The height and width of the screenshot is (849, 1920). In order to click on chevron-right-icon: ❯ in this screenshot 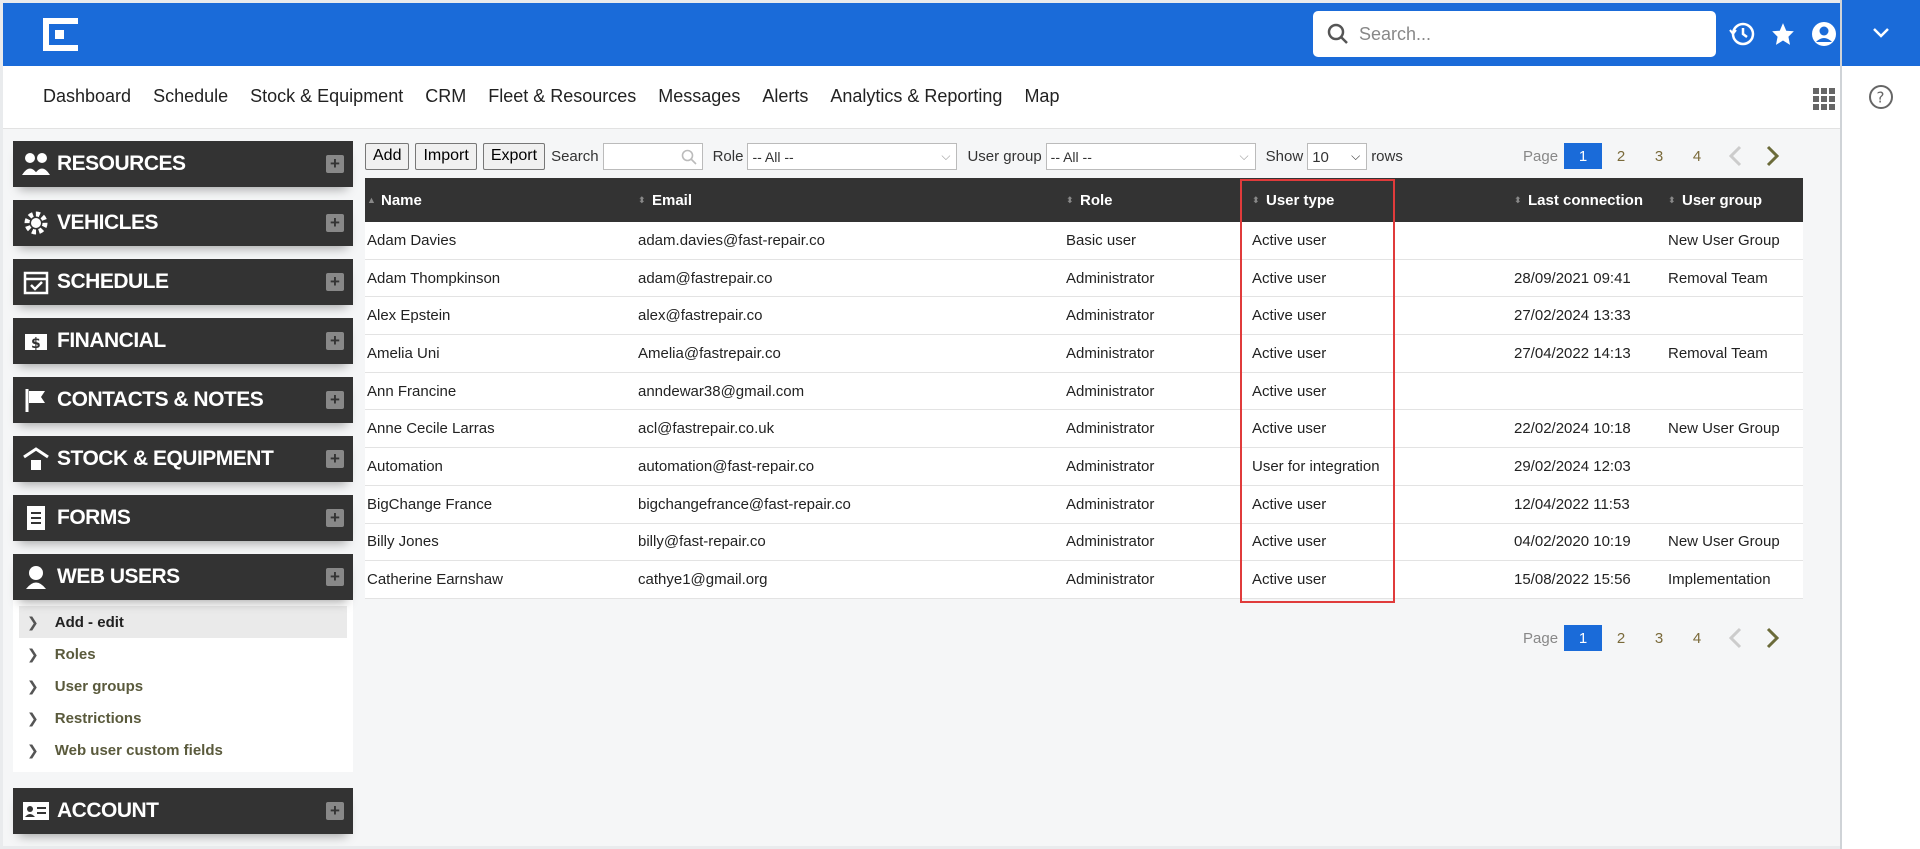, I will do `click(33, 621)`.